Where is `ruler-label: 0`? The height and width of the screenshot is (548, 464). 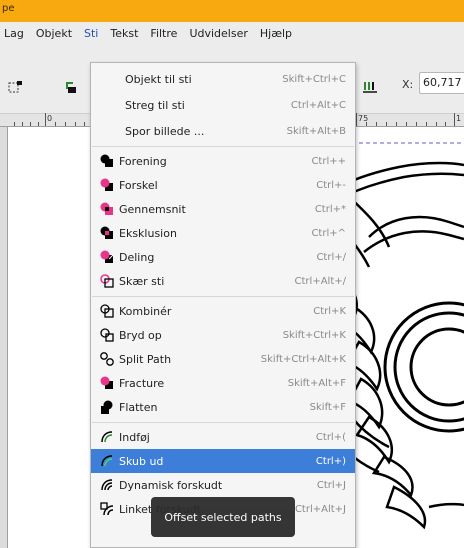 ruler-label: 0 is located at coordinates (50, 118).